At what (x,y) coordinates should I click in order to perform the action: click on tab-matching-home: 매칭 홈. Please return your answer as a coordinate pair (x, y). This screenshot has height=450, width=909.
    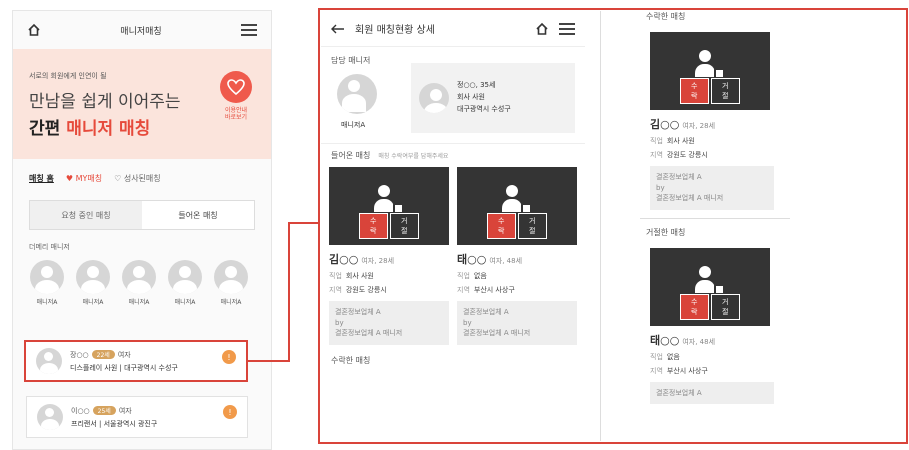
    Looking at the image, I should click on (41, 178).